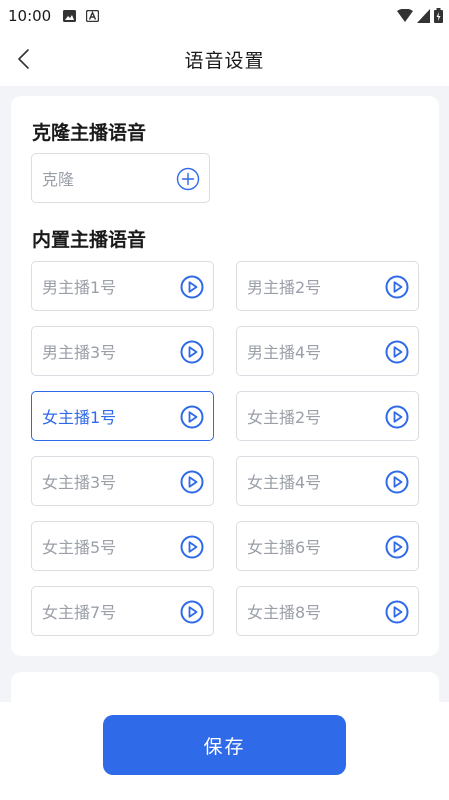  What do you see at coordinates (89, 240) in the screenshot?
I see `builtin-section-title: 内置主播语音` at bounding box center [89, 240].